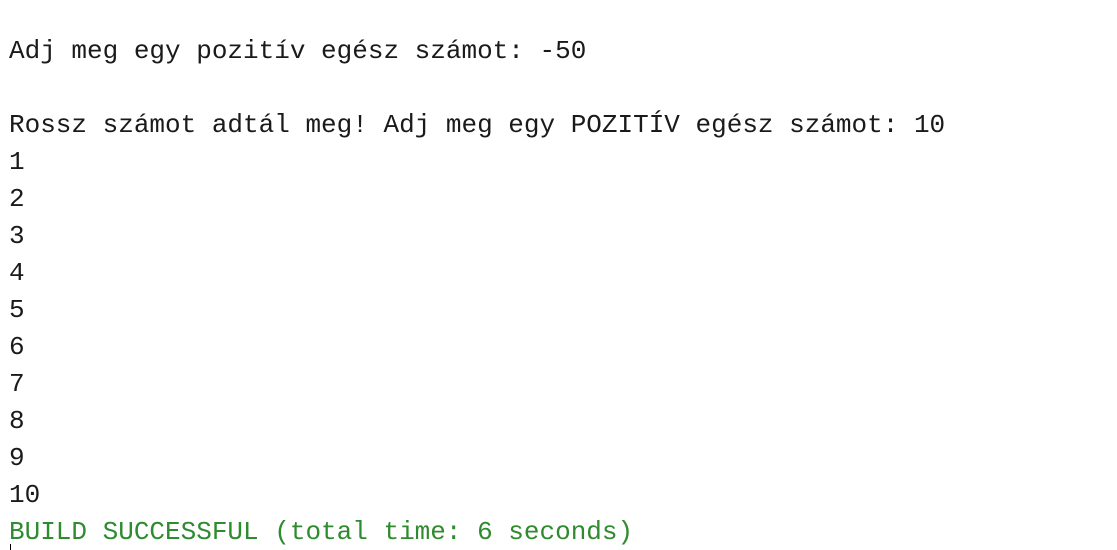  Describe the element at coordinates (10, 547) in the screenshot. I see `text-cursor` at that location.